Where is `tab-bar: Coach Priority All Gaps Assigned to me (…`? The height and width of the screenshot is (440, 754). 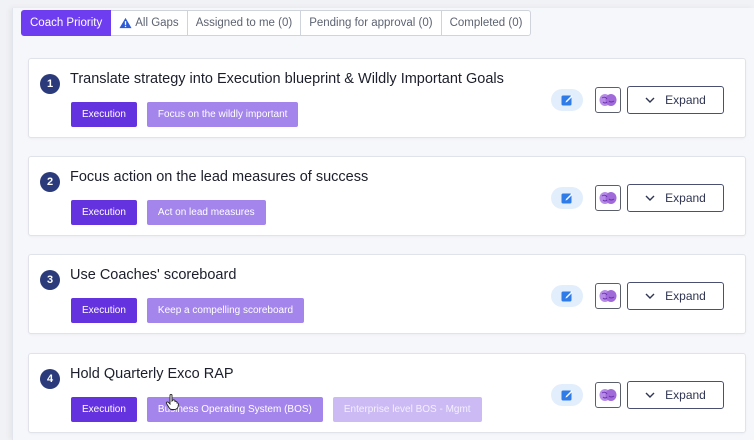
tab-bar: Coach Priority All Gaps Assigned to me (… is located at coordinates (276, 23).